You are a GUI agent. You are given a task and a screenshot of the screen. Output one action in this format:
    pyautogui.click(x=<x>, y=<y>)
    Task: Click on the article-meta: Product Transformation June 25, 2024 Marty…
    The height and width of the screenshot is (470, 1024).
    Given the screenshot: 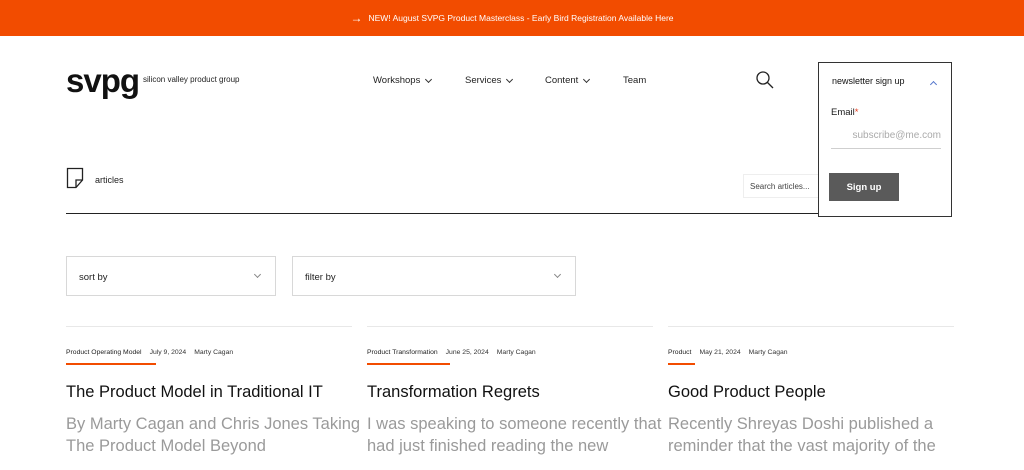 What is the action you would take?
    pyautogui.click(x=451, y=352)
    